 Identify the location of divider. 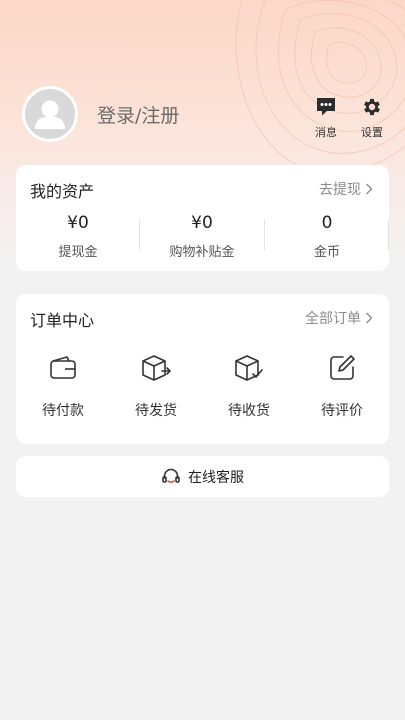
(388, 235).